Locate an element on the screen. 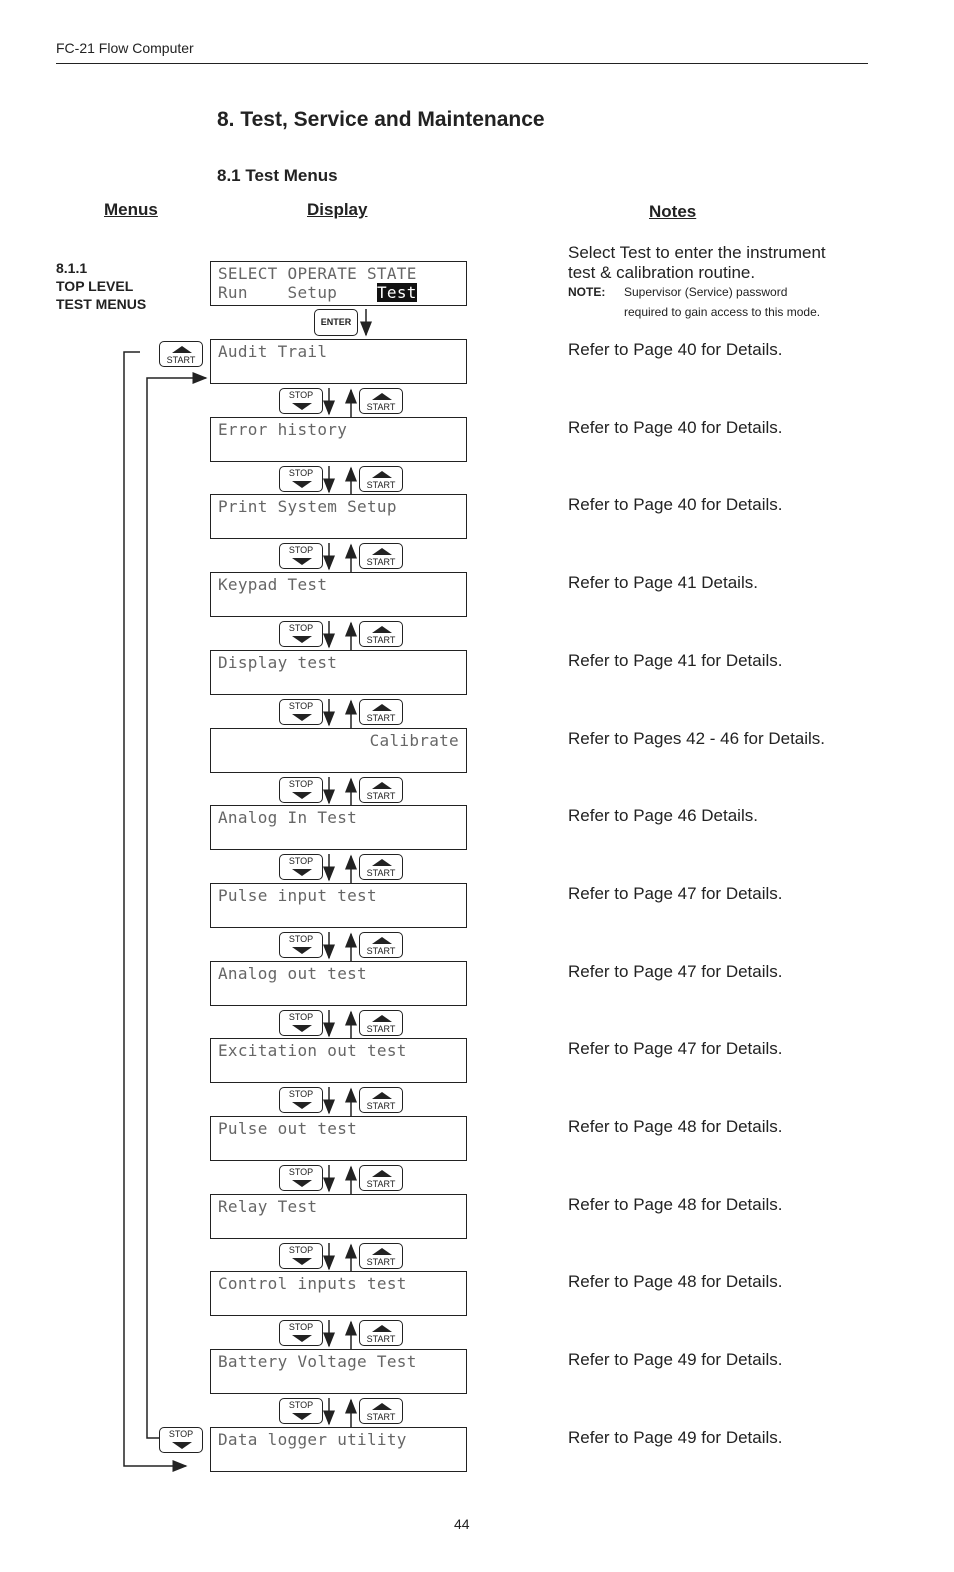 The height and width of the screenshot is (1572, 954). page-number: 44 is located at coordinates (462, 1524).